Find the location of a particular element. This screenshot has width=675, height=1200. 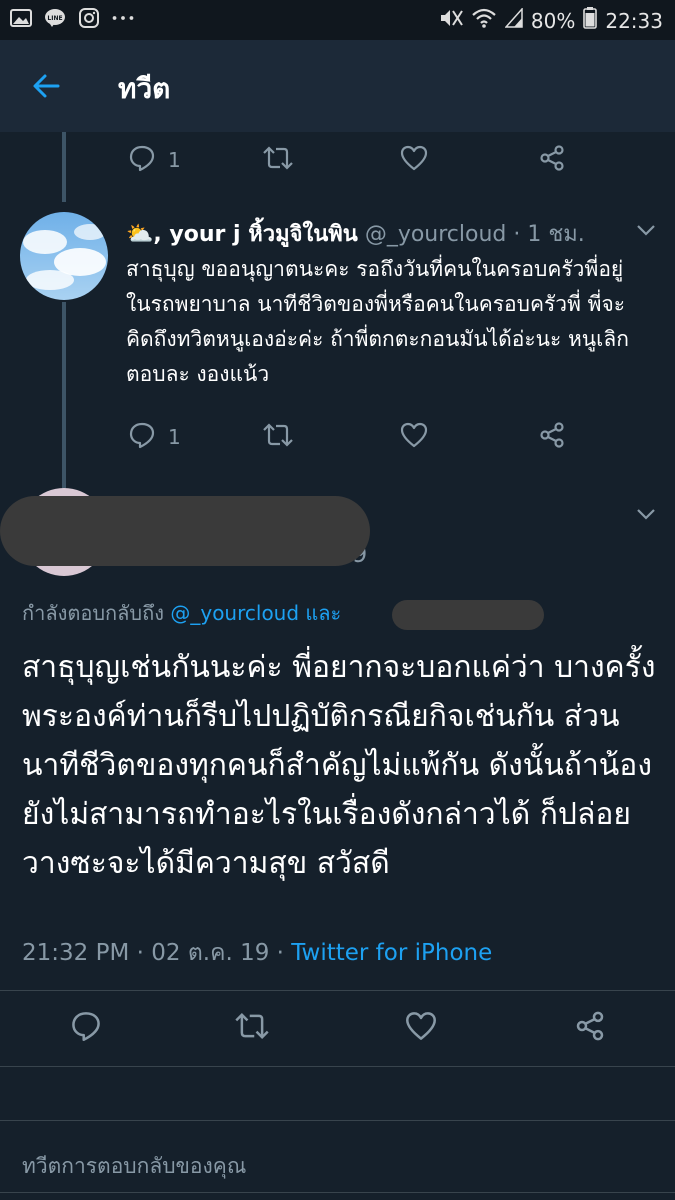

main-reply-button is located at coordinates (86, 1028).